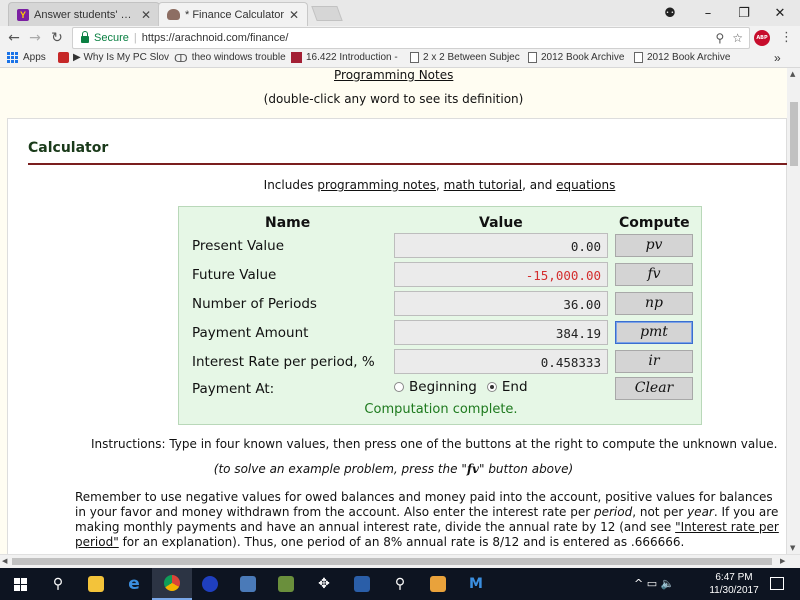 This screenshot has height=600, width=800. I want to click on payment-at-options: Beginning End, so click(461, 387).